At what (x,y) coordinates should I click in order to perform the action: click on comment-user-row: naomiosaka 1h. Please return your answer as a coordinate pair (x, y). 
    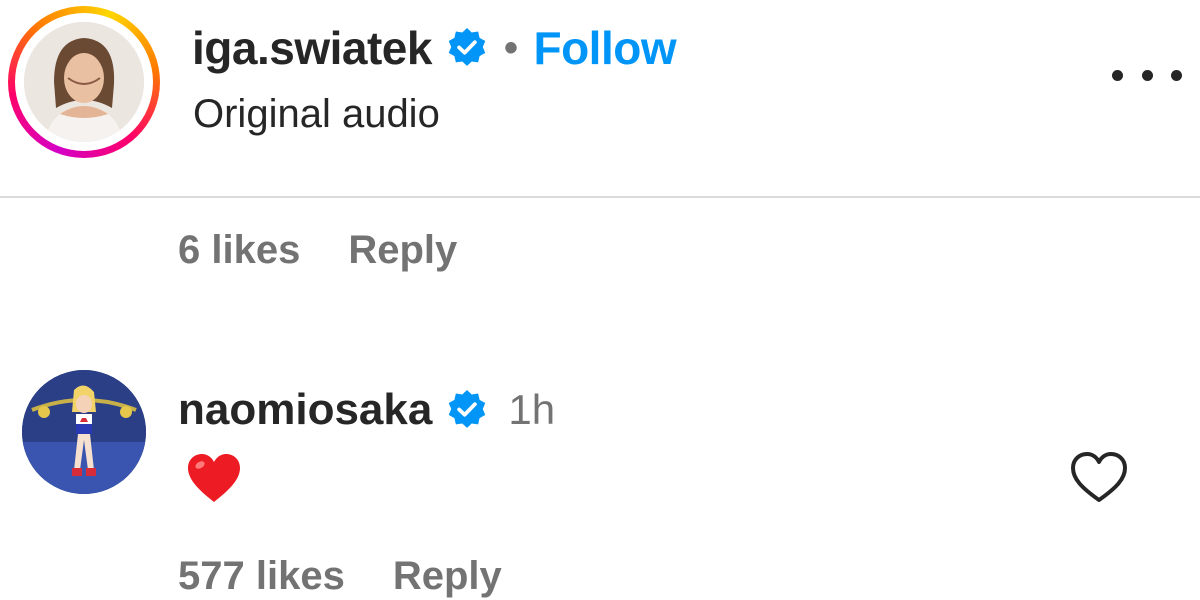
    Looking at the image, I should click on (366, 410).